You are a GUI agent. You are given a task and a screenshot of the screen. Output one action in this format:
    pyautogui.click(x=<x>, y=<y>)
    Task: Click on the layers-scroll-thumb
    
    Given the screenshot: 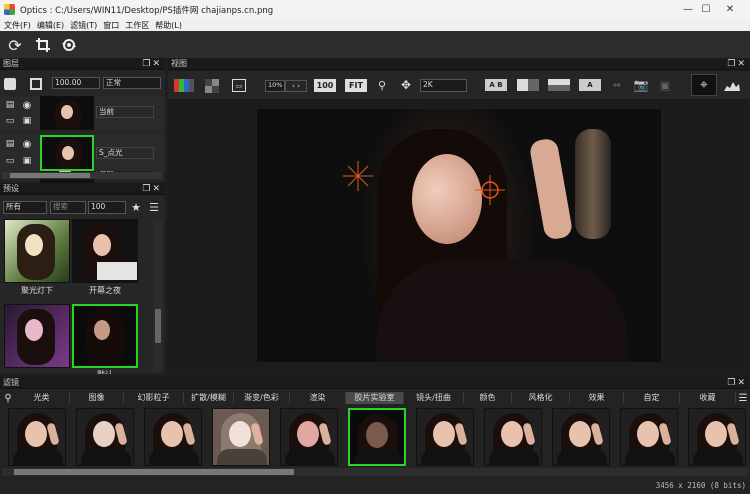 What is the action you would take?
    pyautogui.click(x=50, y=175)
    